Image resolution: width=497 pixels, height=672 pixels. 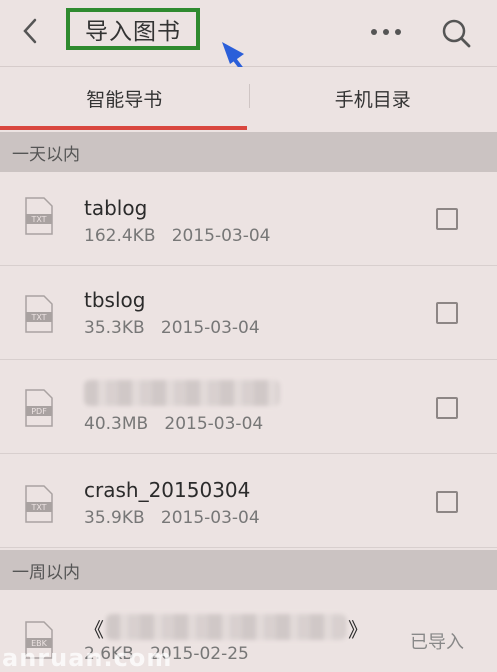 I want to click on search-icon, so click(x=456, y=34).